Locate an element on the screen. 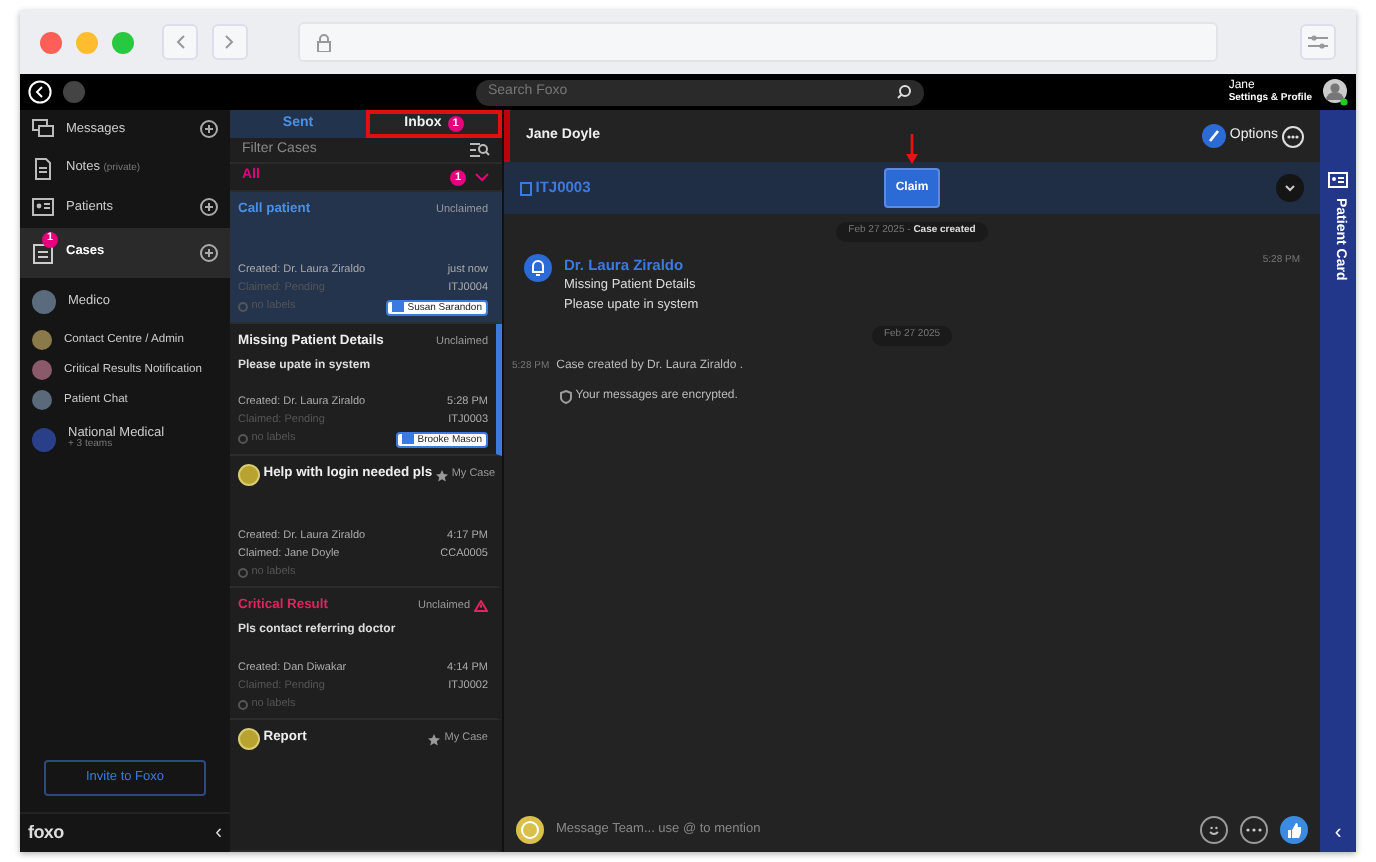  more-button is located at coordinates (1254, 830).